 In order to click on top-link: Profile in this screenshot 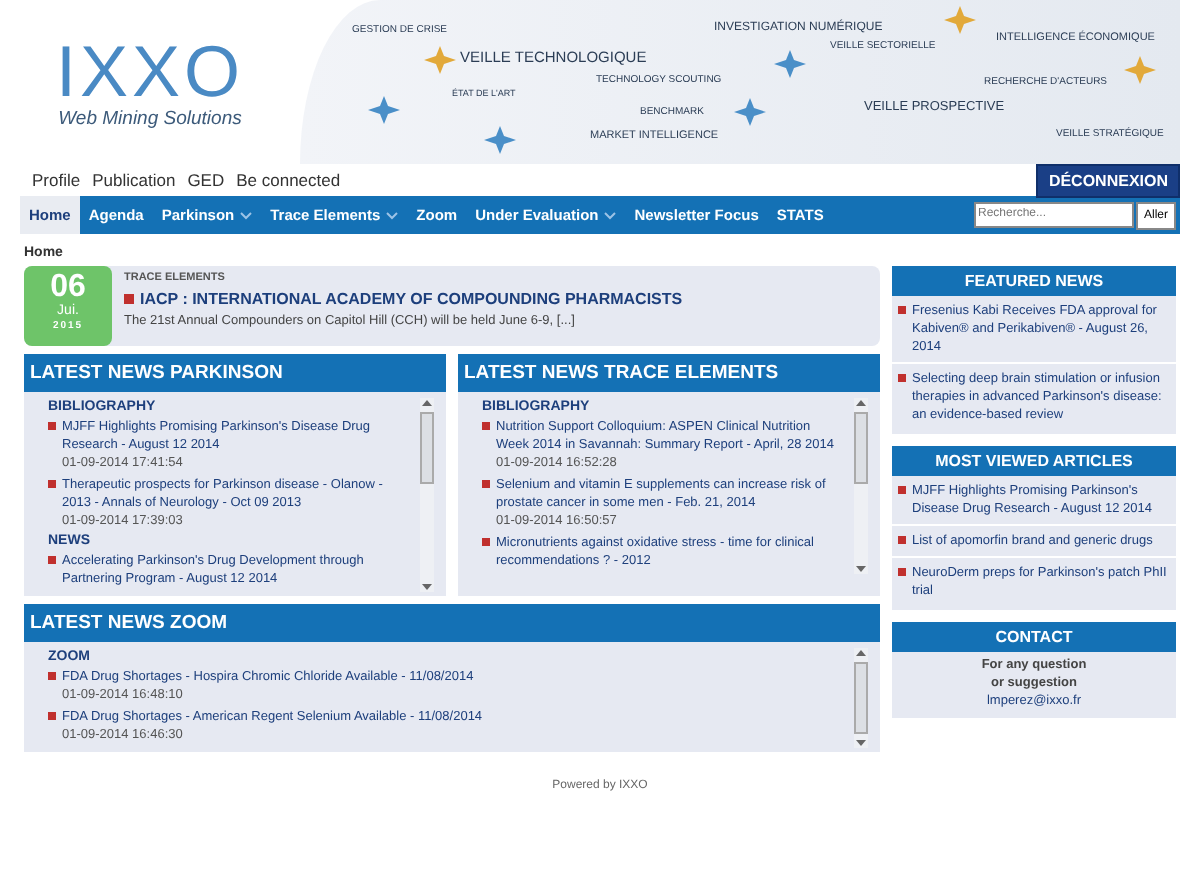, I will do `click(56, 180)`.